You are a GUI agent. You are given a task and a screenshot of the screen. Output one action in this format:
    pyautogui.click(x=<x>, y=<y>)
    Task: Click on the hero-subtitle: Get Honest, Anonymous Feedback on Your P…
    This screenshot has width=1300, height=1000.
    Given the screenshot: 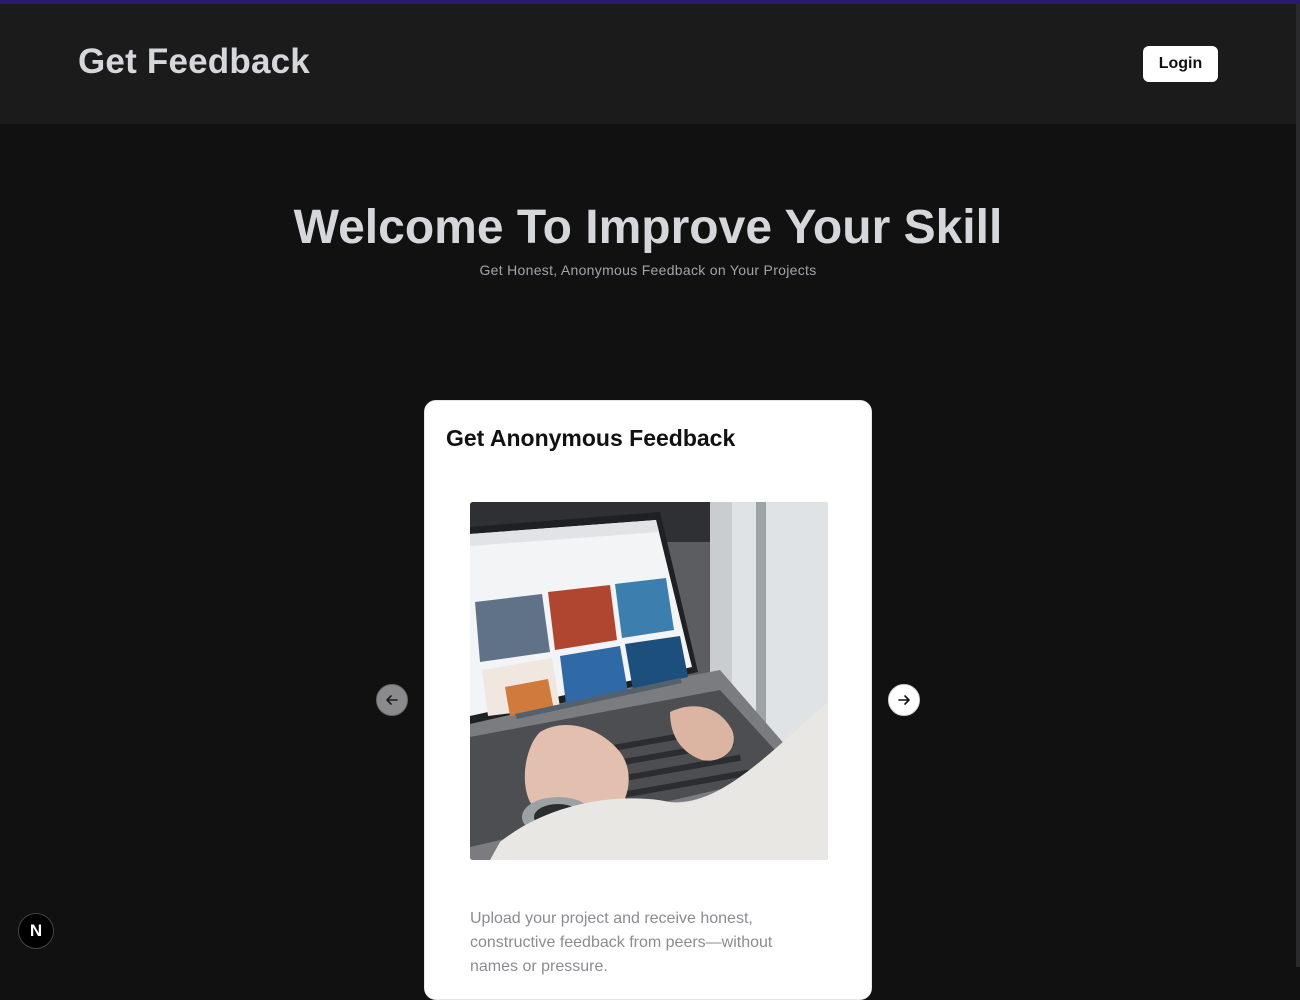 What is the action you would take?
    pyautogui.click(x=648, y=270)
    